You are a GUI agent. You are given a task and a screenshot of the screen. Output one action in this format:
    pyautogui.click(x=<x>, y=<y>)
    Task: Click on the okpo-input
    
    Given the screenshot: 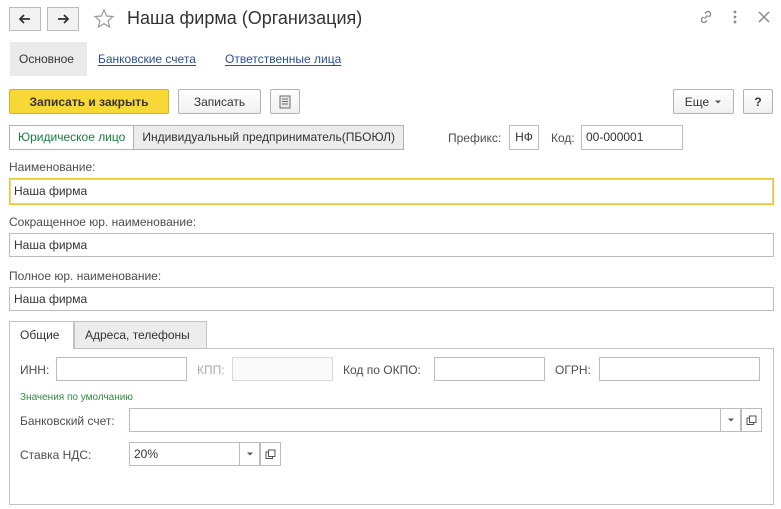 What is the action you would take?
    pyautogui.click(x=489, y=369)
    